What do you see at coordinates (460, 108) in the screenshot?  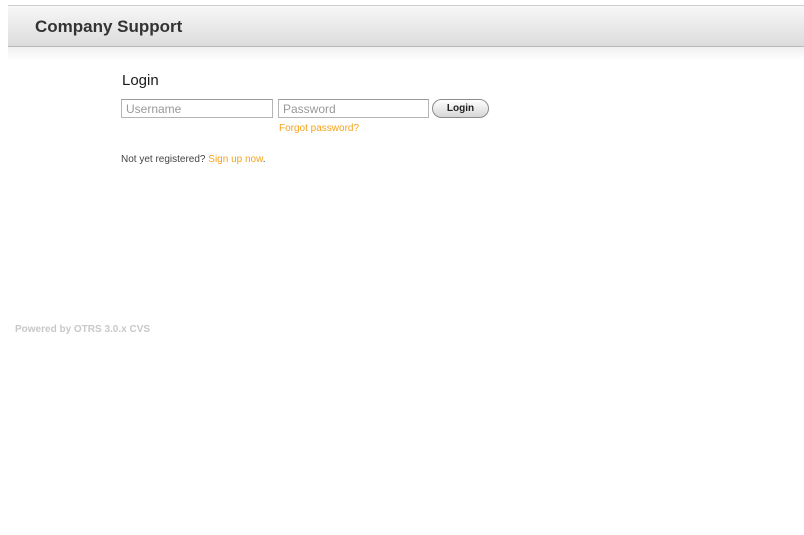 I see `login-button: Login` at bounding box center [460, 108].